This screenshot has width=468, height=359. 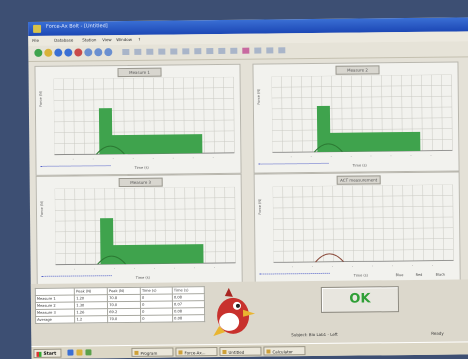 I want to click on menu-item-5: ?, so click(x=139, y=39).